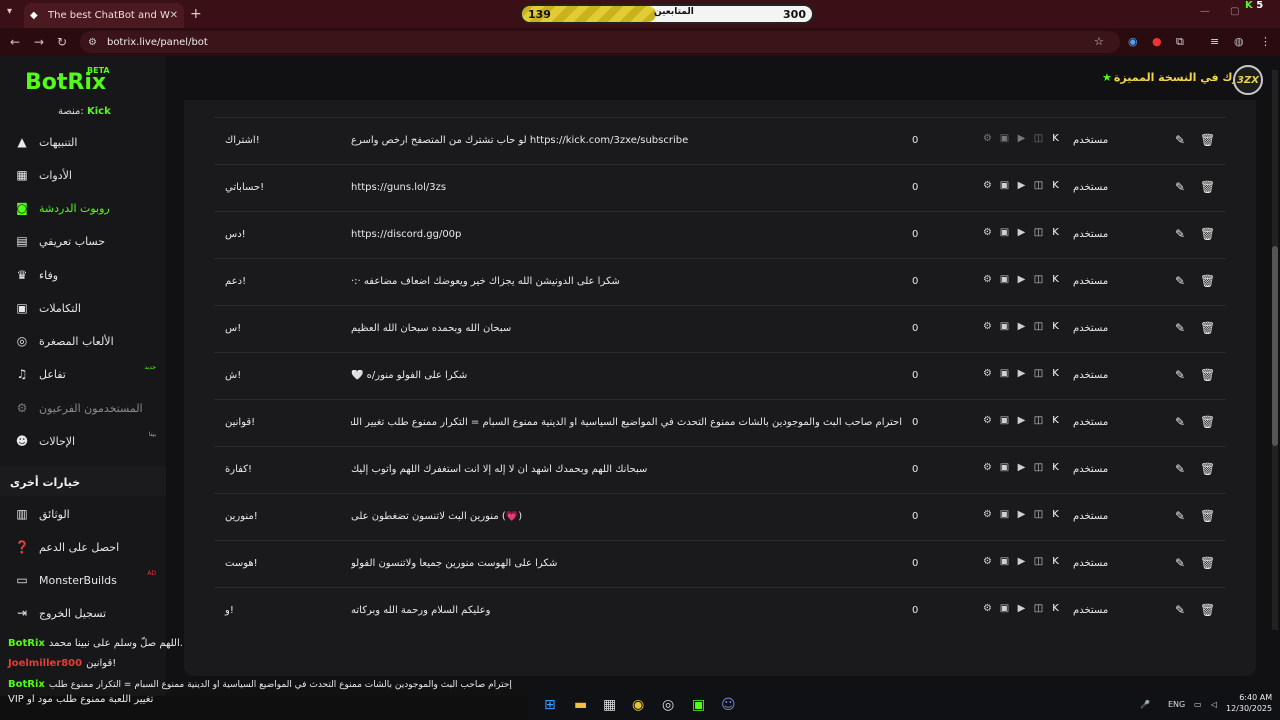 This screenshot has width=1280, height=720. I want to click on sidebar-item-logout: ⇥ تسجيل الخروج, so click(83, 613).